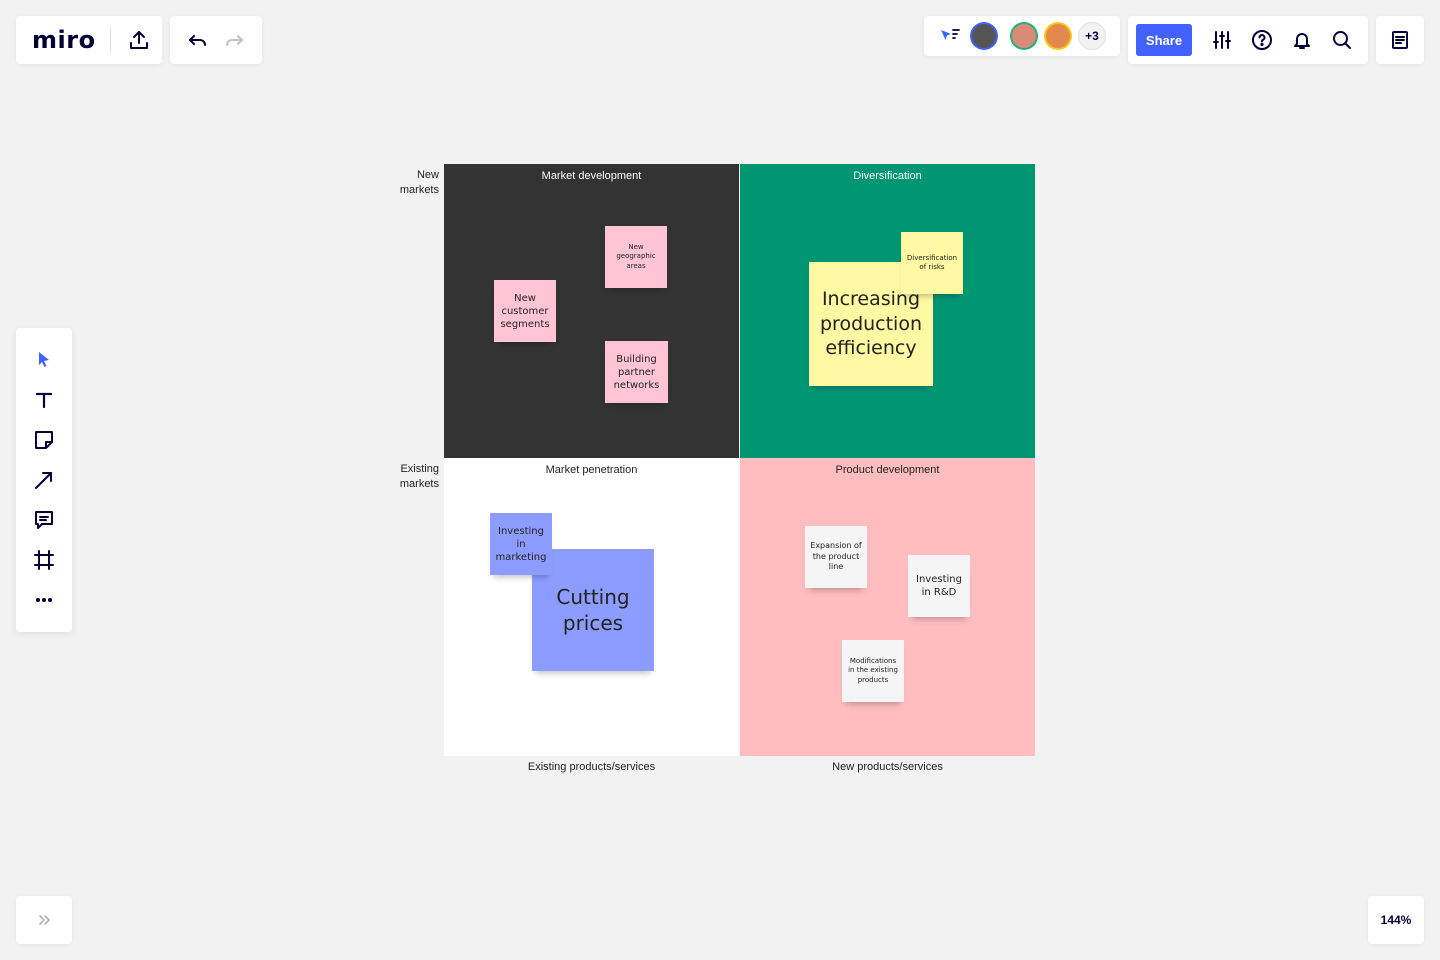  What do you see at coordinates (636, 372) in the screenshot?
I see `sticky-note: Building partner networks` at bounding box center [636, 372].